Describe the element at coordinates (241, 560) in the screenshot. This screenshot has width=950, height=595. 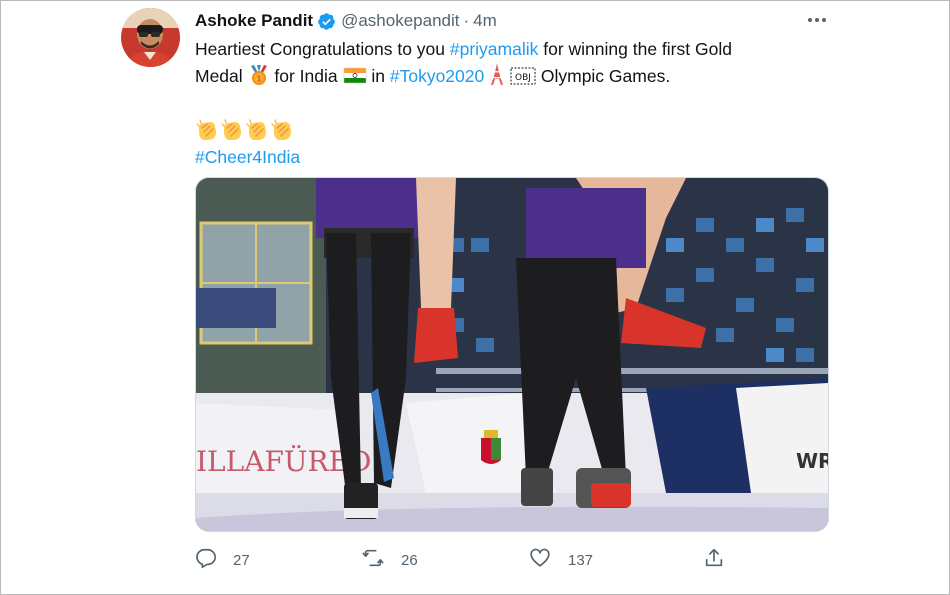
I see `reply-count: 27` at that location.